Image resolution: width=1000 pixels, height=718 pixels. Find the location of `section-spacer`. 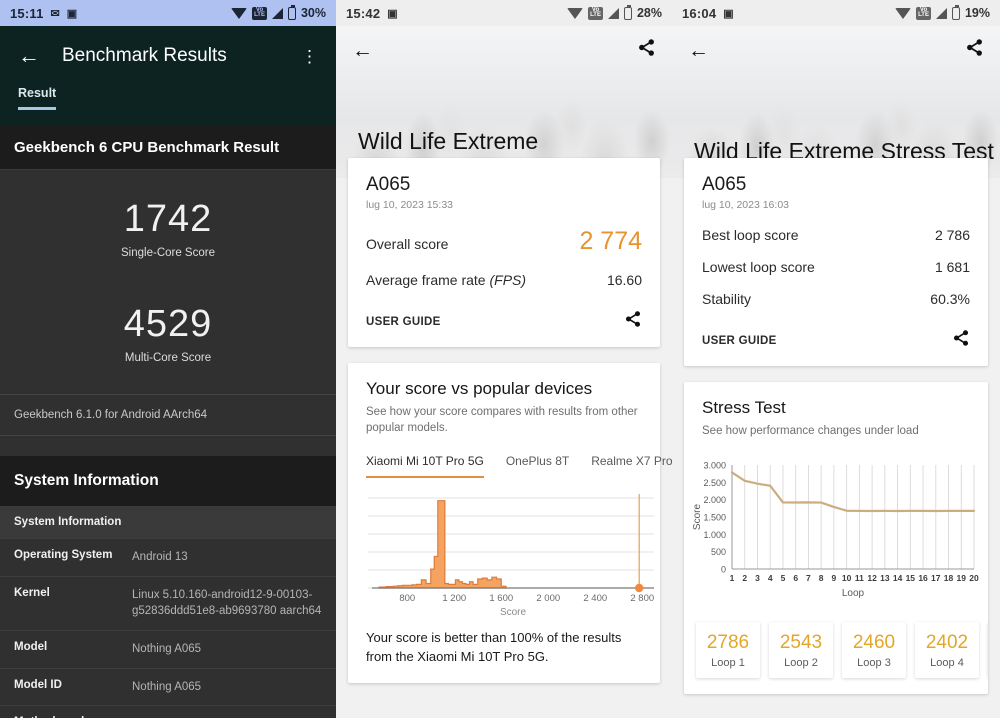

section-spacer is located at coordinates (168, 446).